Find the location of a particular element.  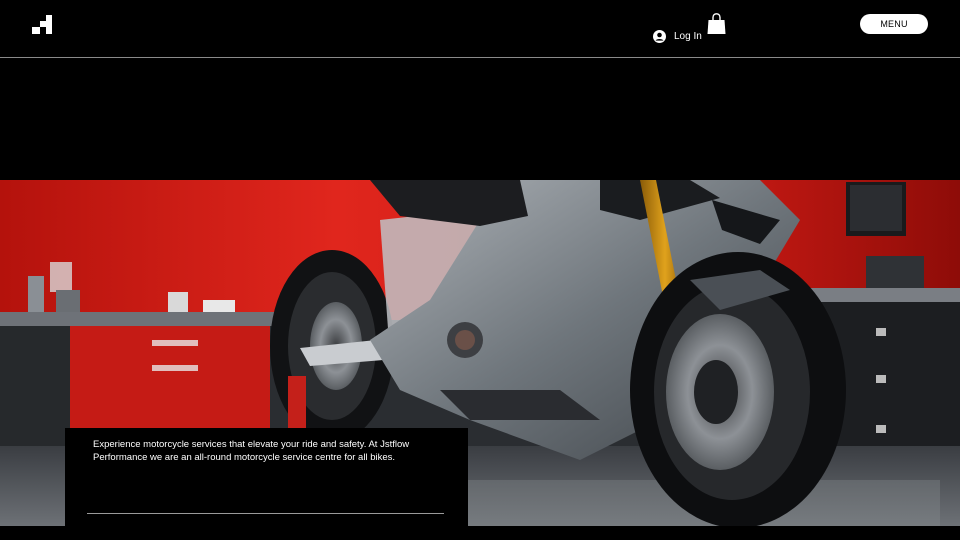

intro-divider is located at coordinates (265, 513).